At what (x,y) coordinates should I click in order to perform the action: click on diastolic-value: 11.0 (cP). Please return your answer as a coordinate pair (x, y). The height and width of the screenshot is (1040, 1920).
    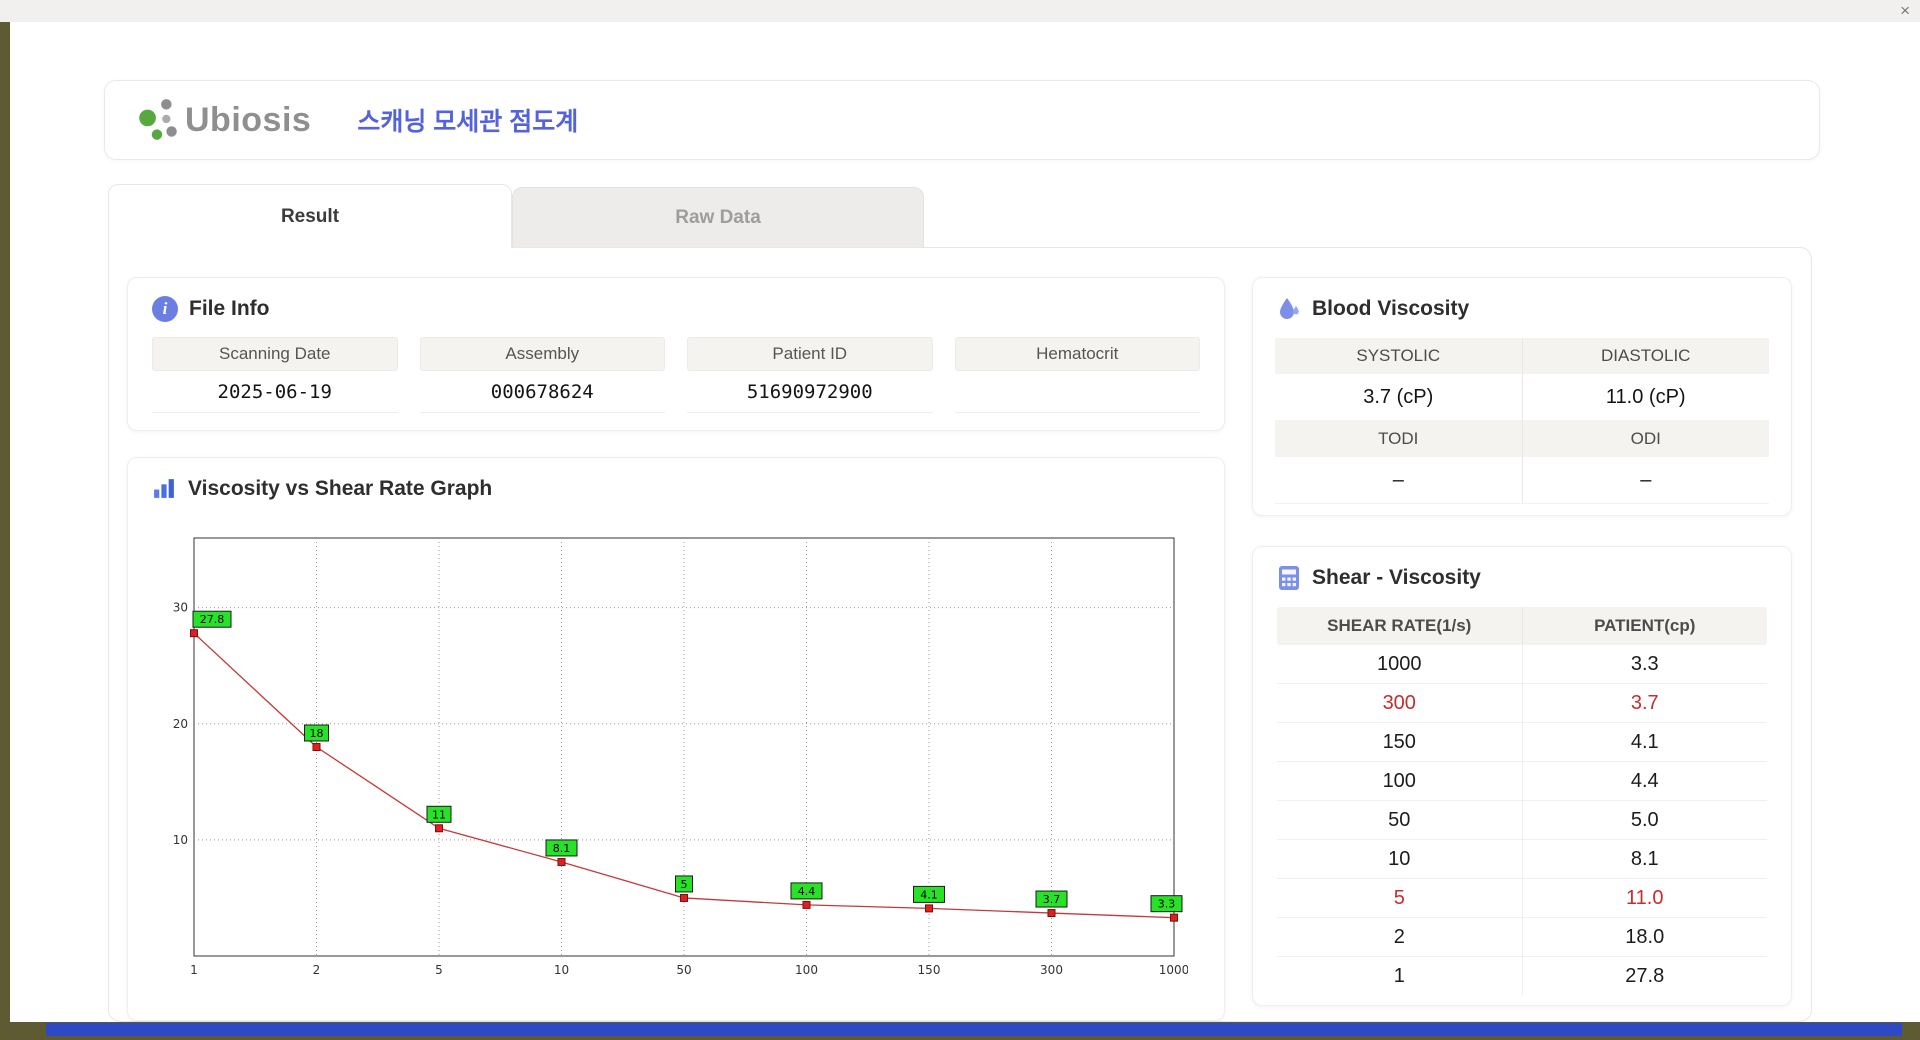
    Looking at the image, I should click on (1645, 397).